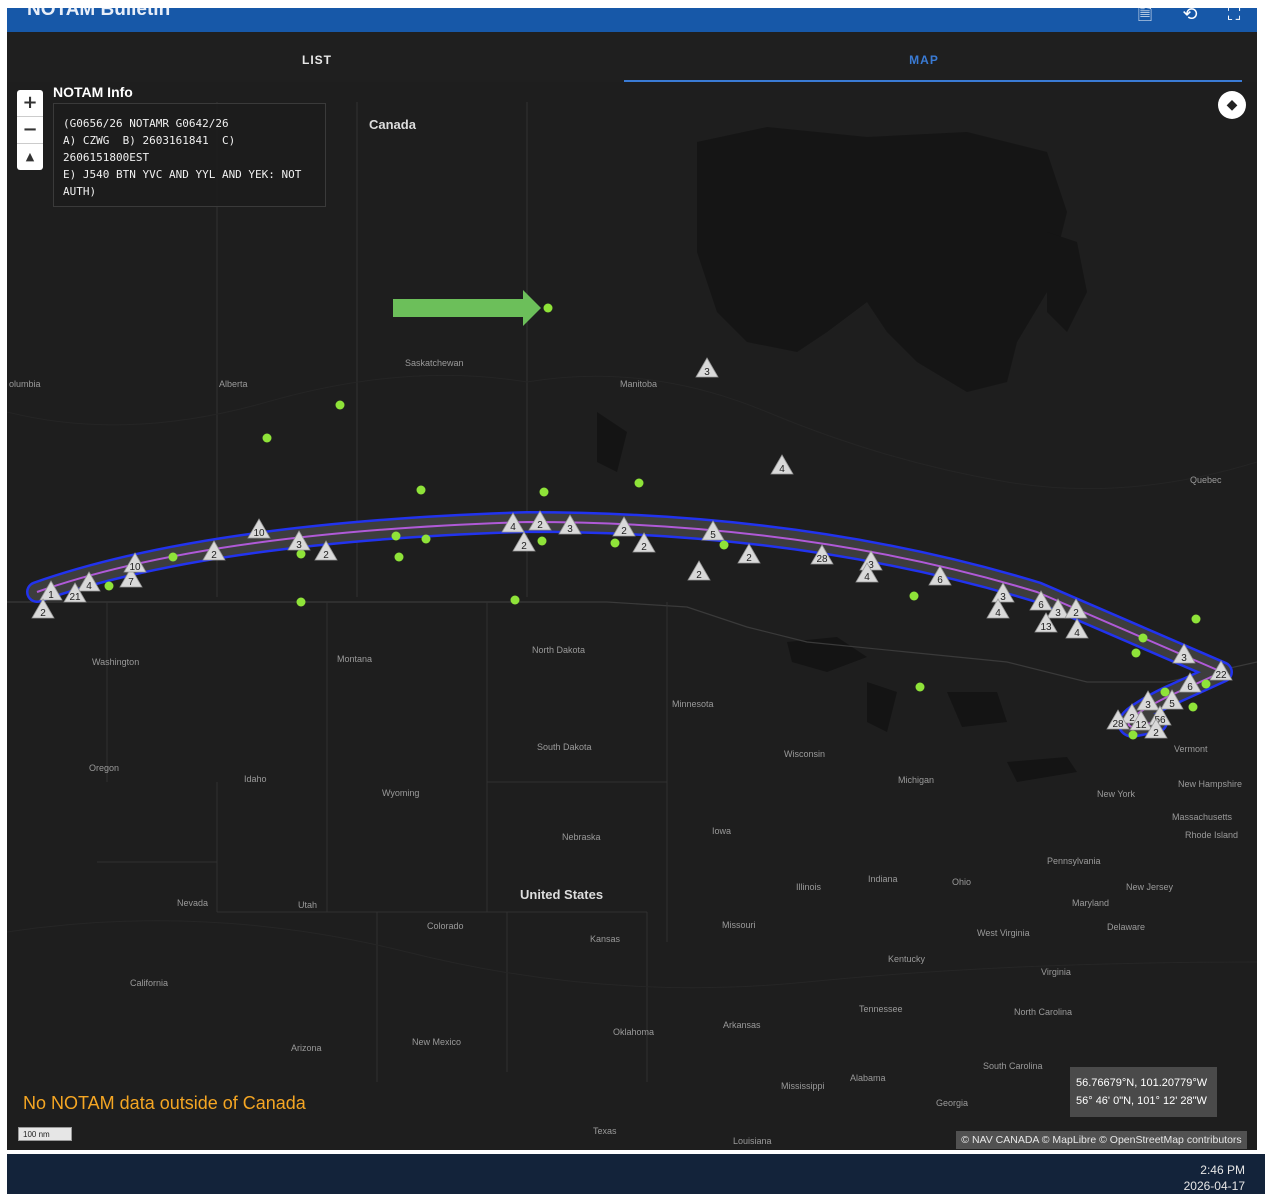  What do you see at coordinates (255, 779) in the screenshot?
I see `label-idaho: Idaho` at bounding box center [255, 779].